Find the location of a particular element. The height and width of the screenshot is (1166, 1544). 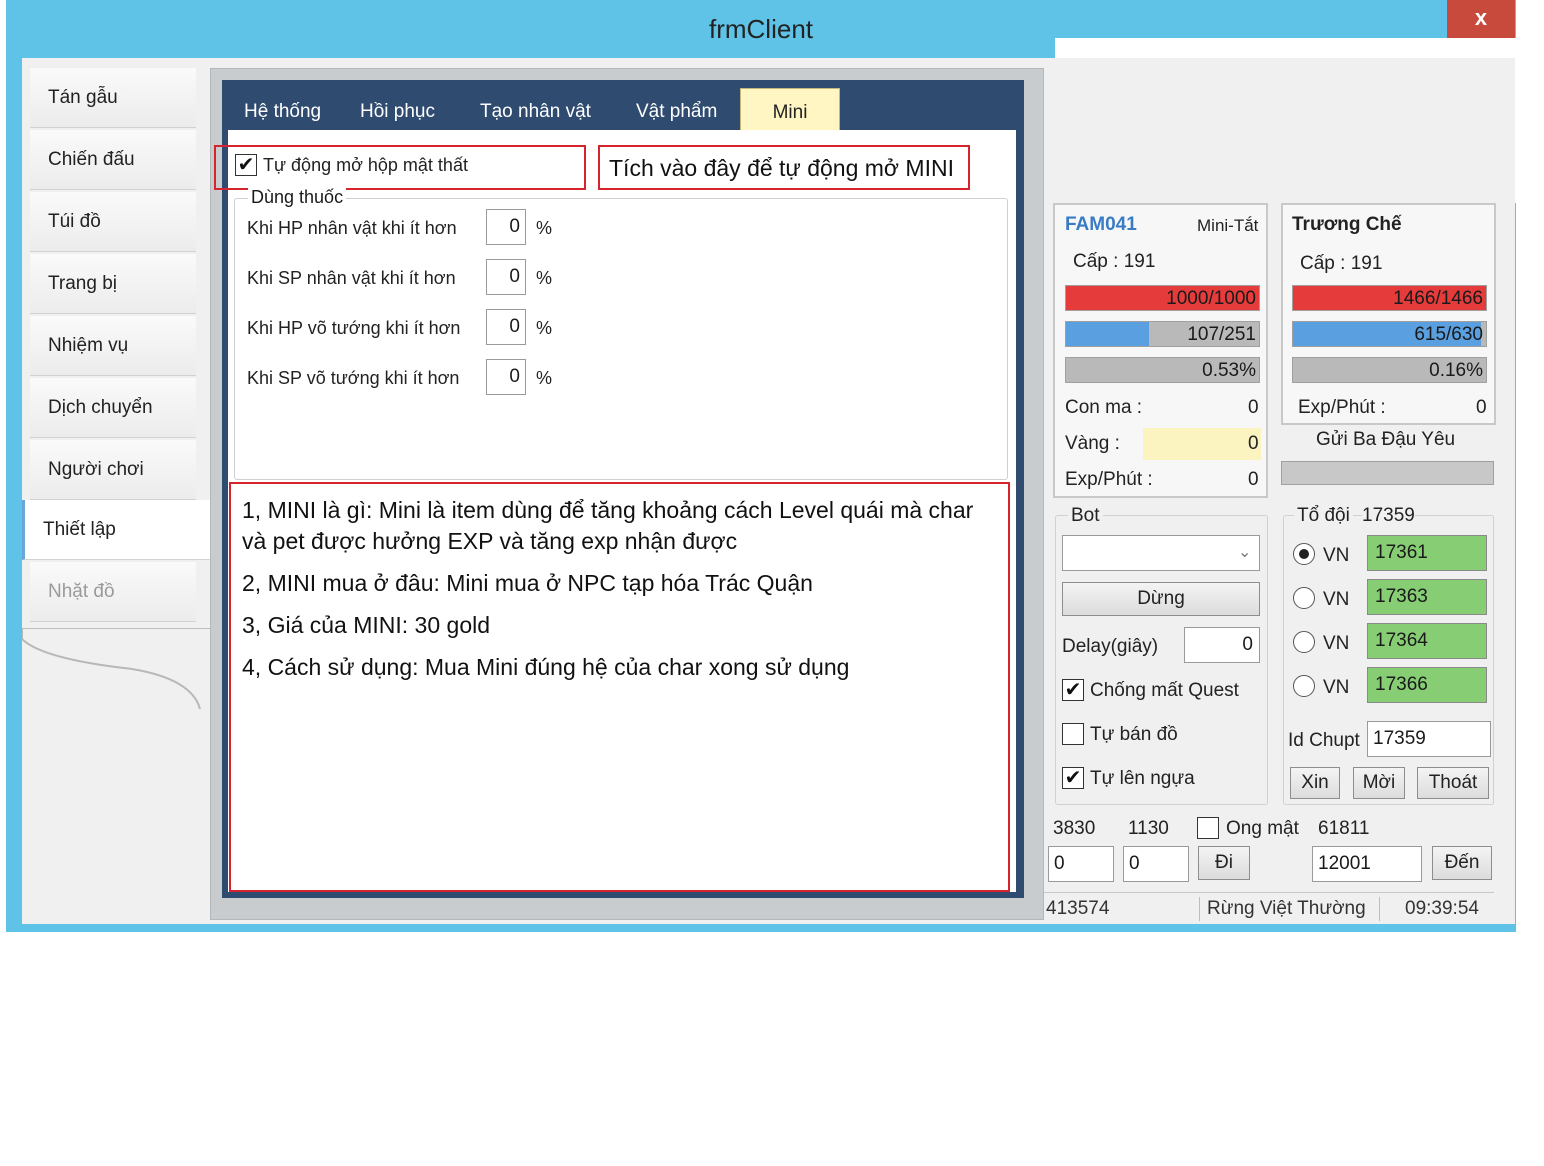

char1-exp-bar: 0.53% is located at coordinates (1162, 370).